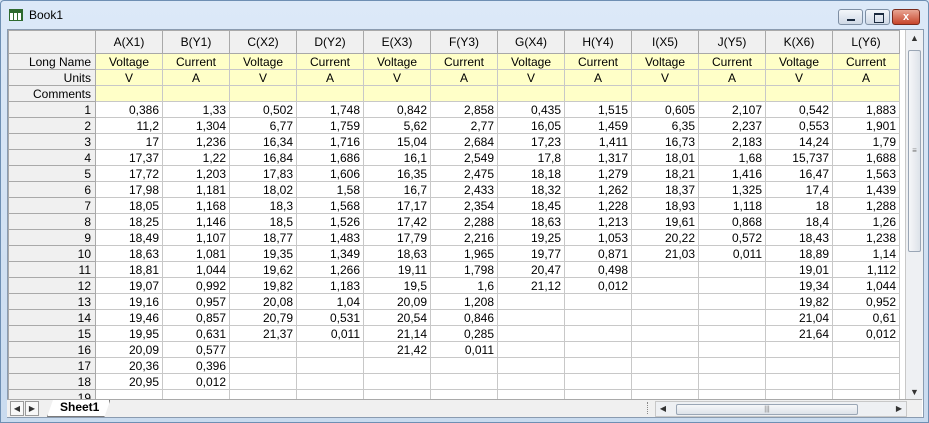 The width and height of the screenshot is (929, 423). What do you see at coordinates (52, 365) in the screenshot?
I see `row-number: 17` at bounding box center [52, 365].